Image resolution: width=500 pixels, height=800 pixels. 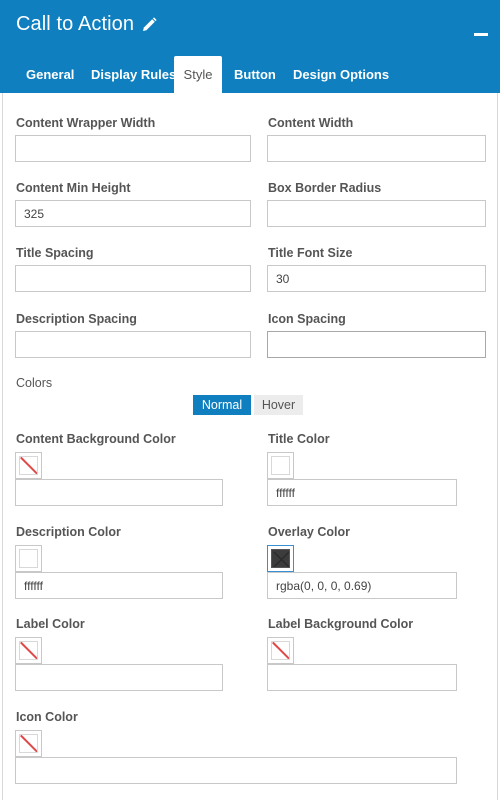 I want to click on icon-color-label: Icon Color, so click(x=47, y=717).